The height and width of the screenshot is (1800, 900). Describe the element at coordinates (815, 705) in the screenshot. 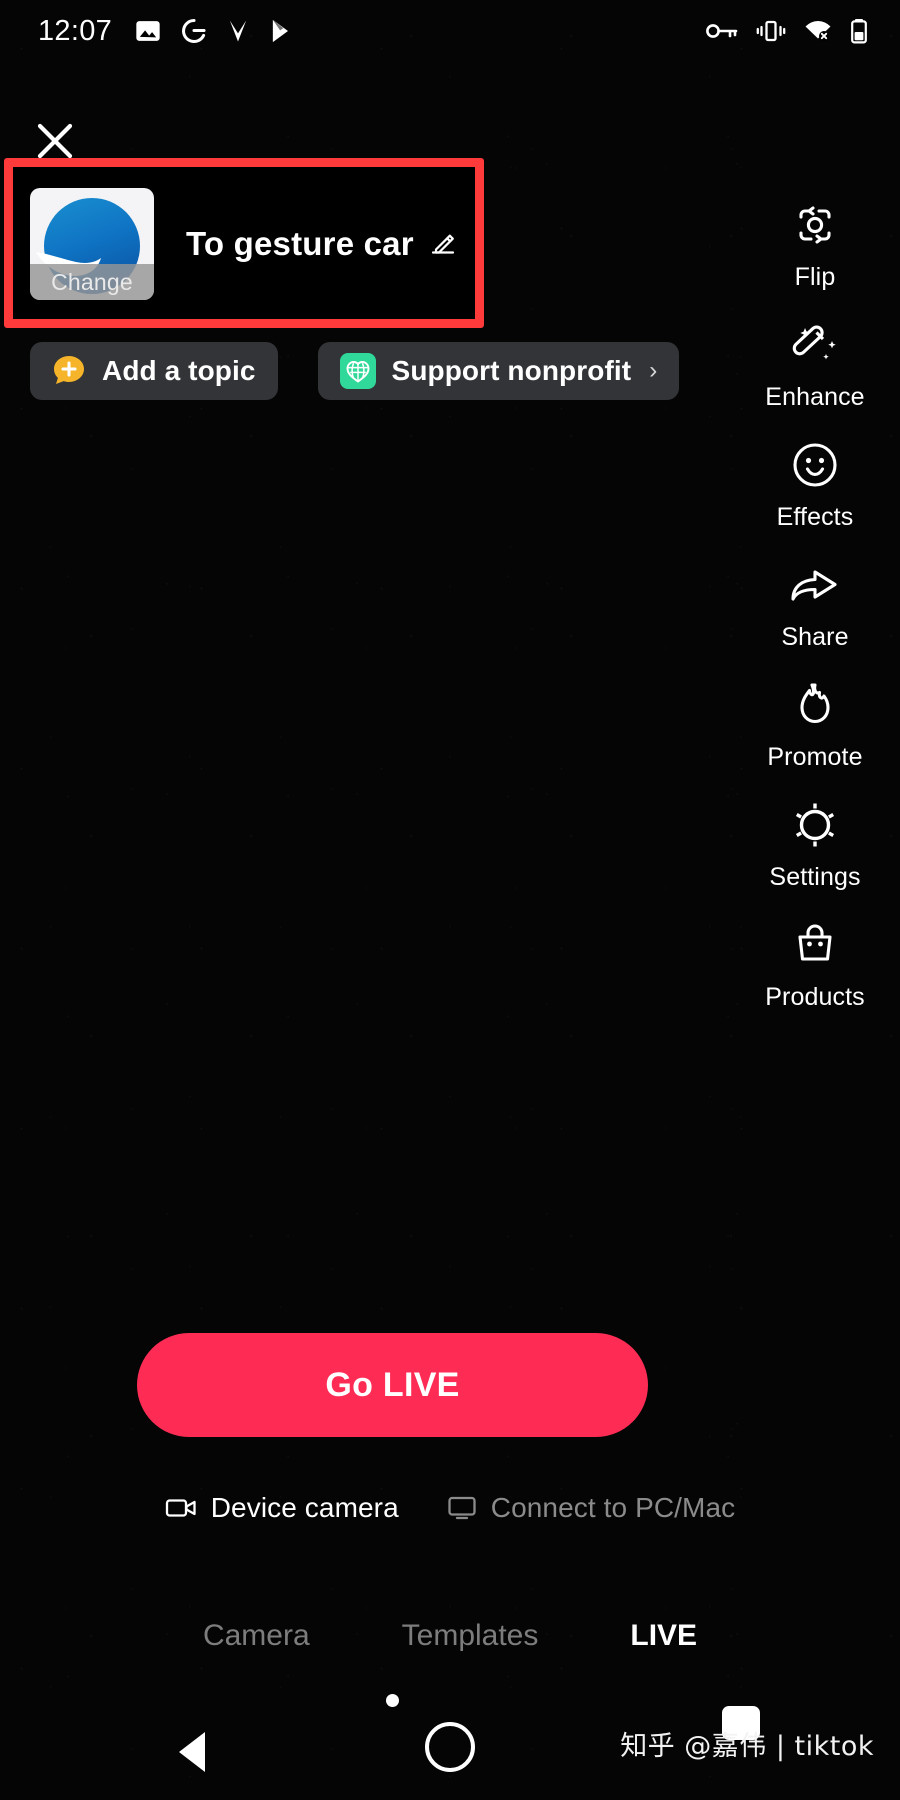

I see `flame-promote-icon` at that location.